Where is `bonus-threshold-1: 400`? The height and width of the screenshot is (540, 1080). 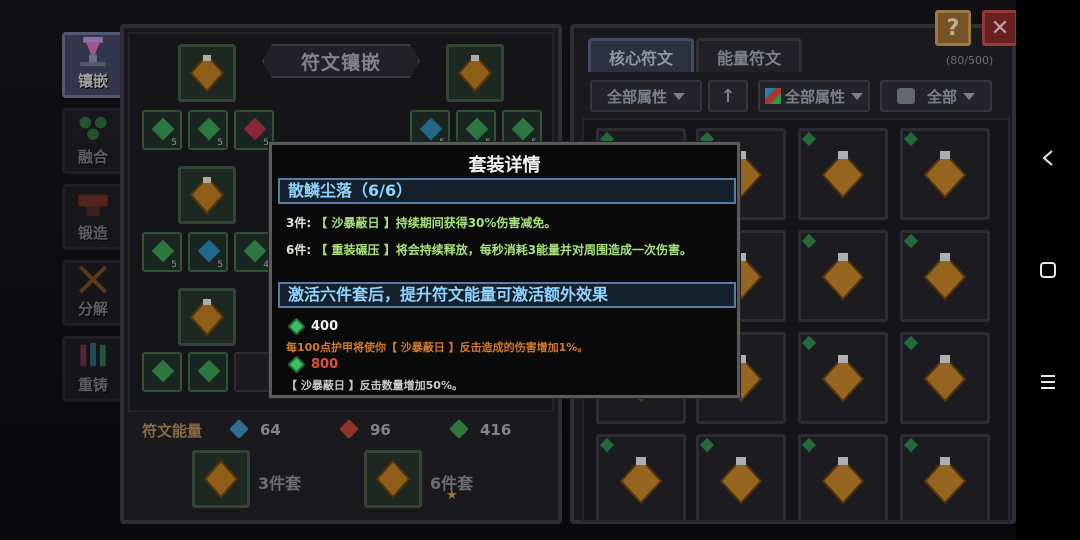 bonus-threshold-1: 400 is located at coordinates (313, 326).